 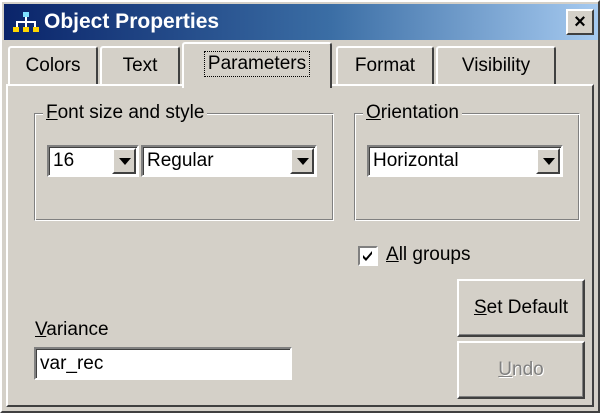 What do you see at coordinates (64, 160) in the screenshot?
I see `font-size-value: 16` at bounding box center [64, 160].